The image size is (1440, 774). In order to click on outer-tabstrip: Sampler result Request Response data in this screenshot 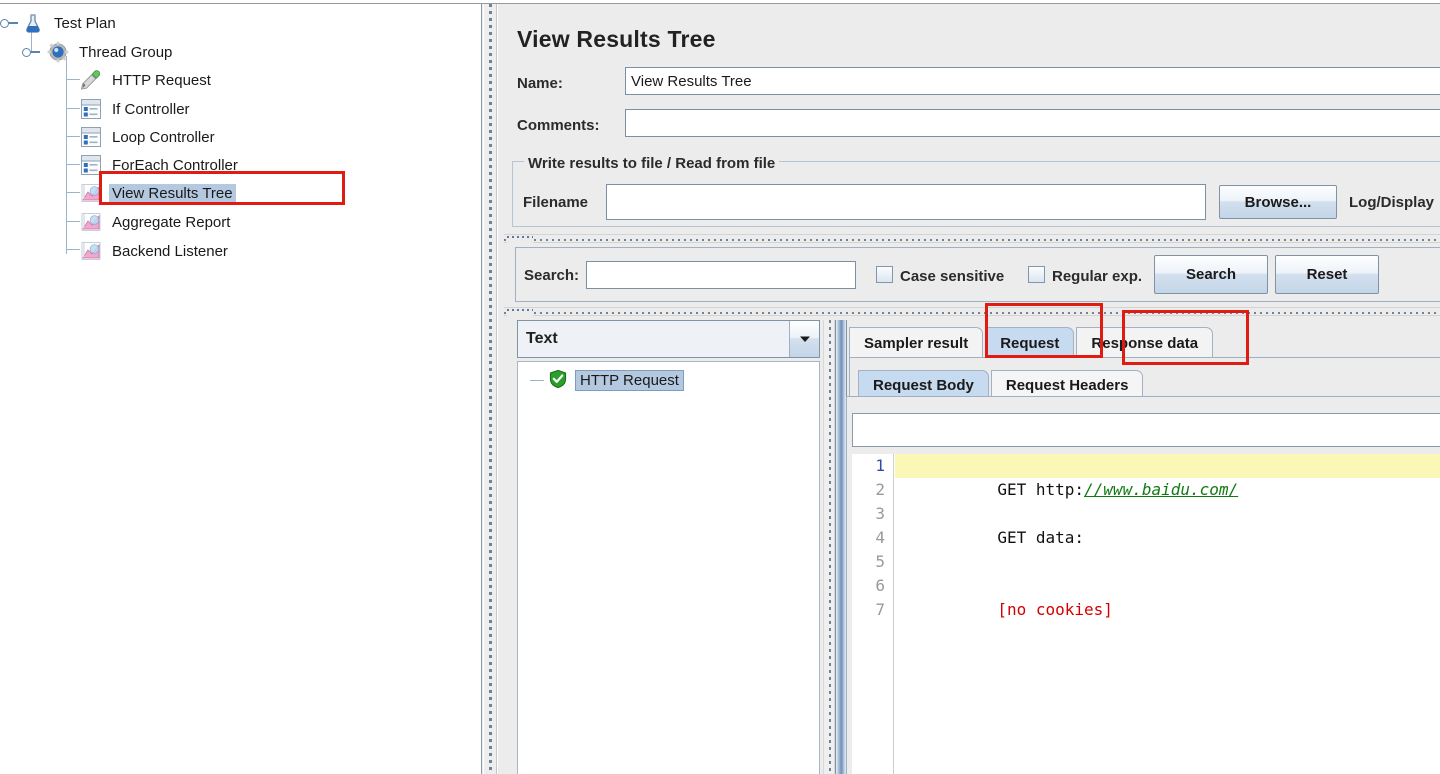, I will do `click(1032, 341)`.